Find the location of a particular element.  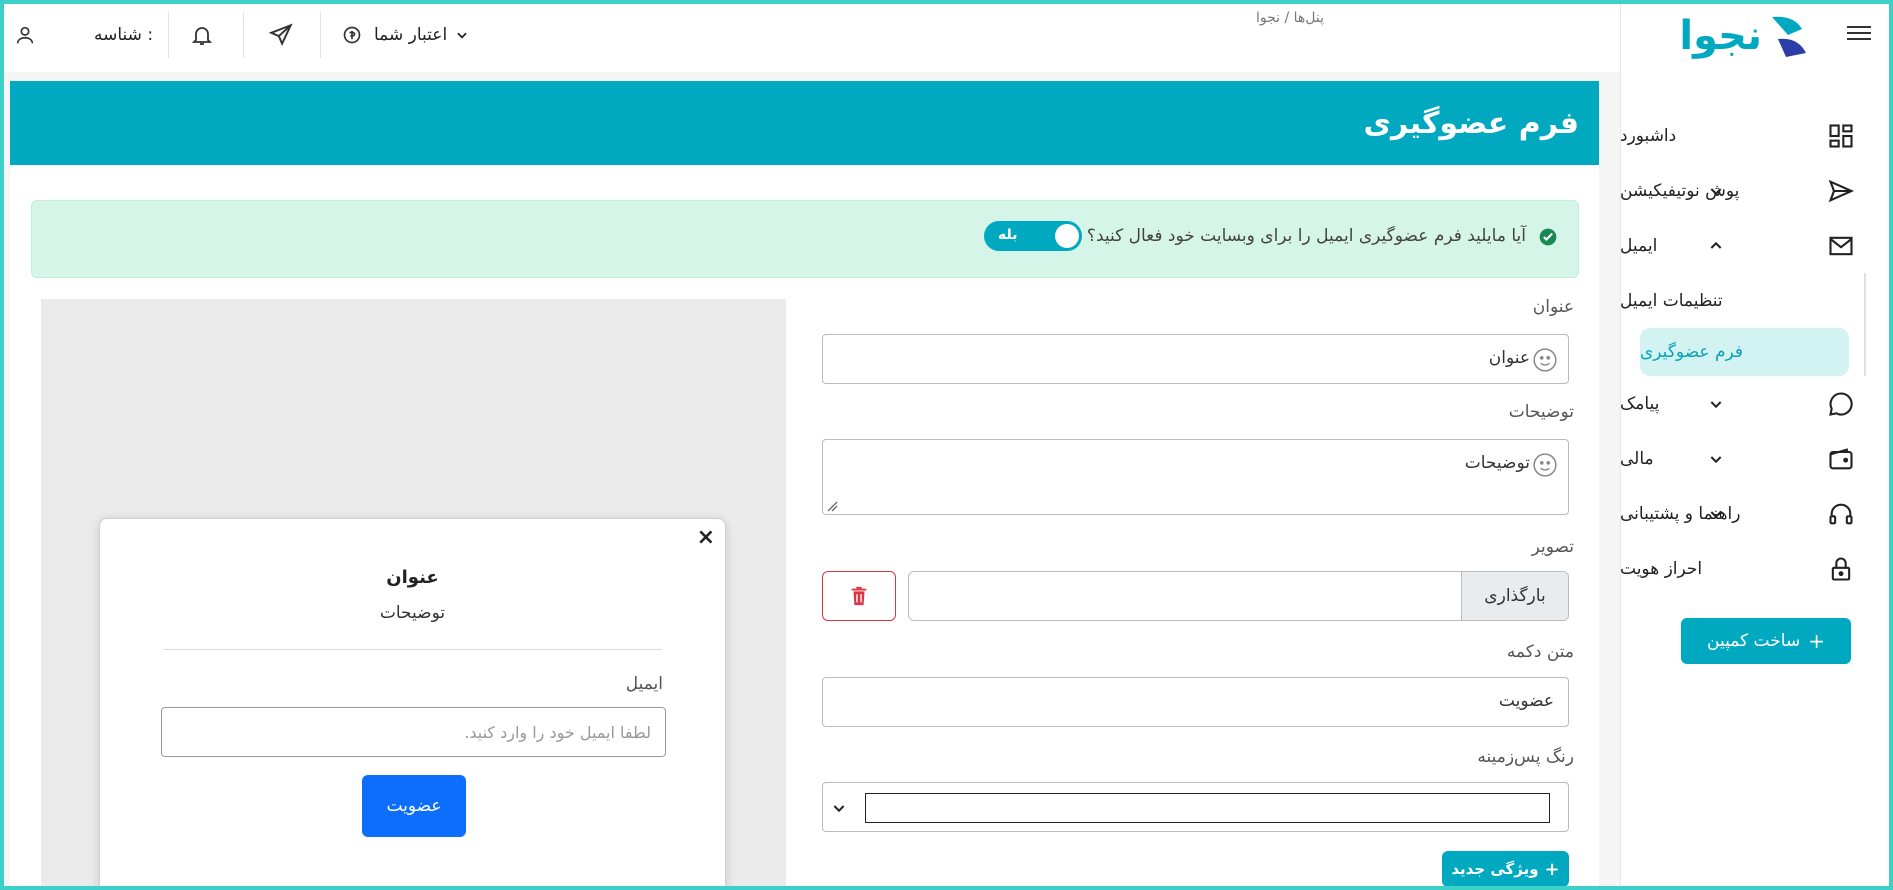

sidebar-subitem-signup-form: فرم عضوگیری is located at coordinates (1744, 352).